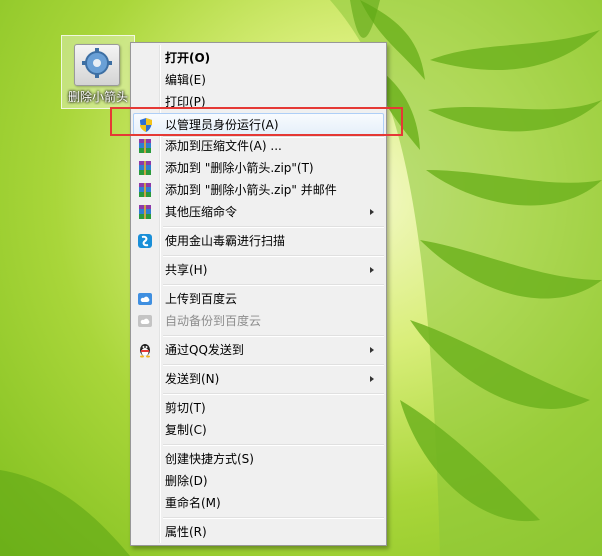  I want to click on qq-penguin-icon, so click(145, 351).